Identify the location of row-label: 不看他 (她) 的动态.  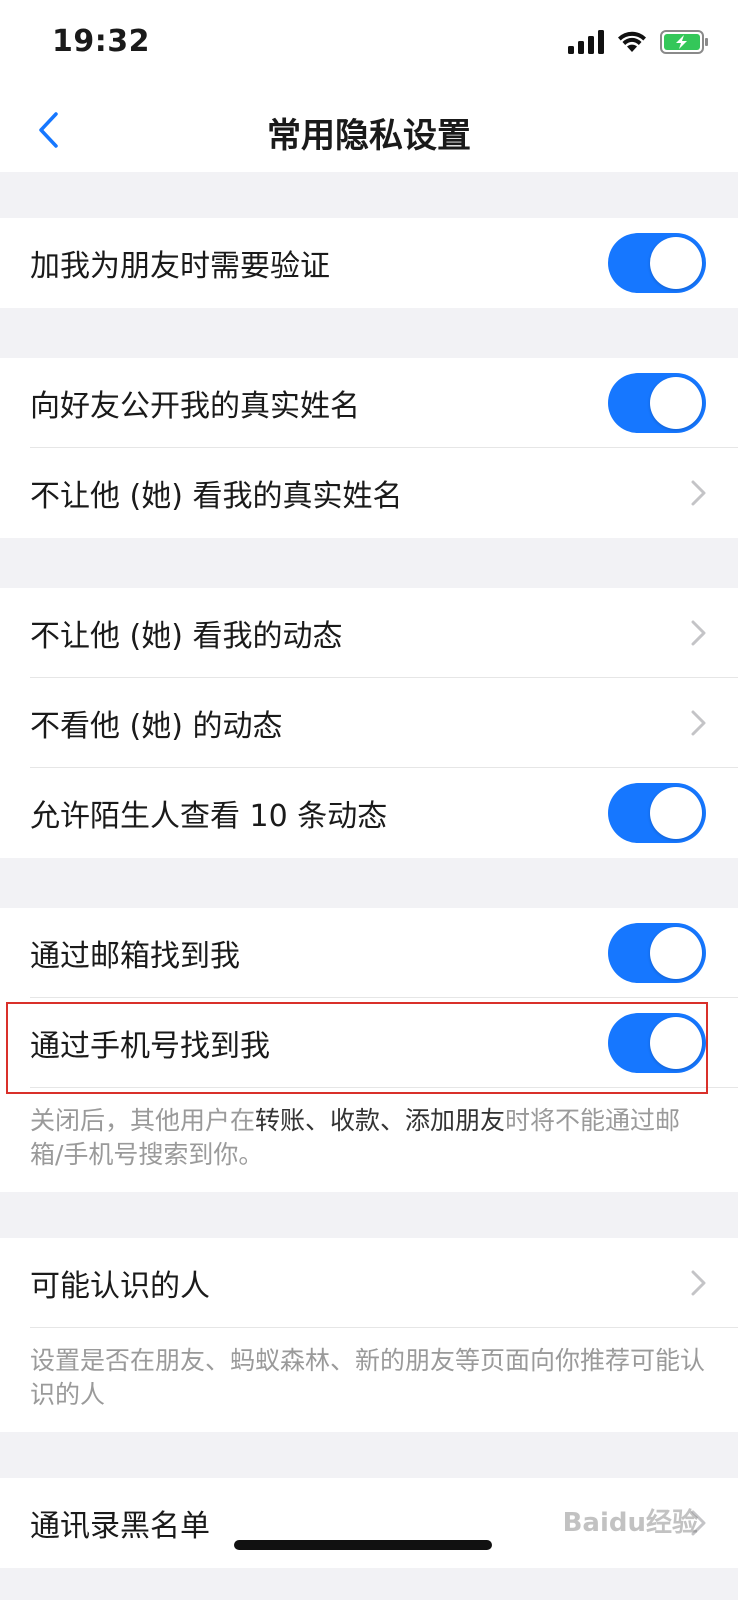
(156, 726).